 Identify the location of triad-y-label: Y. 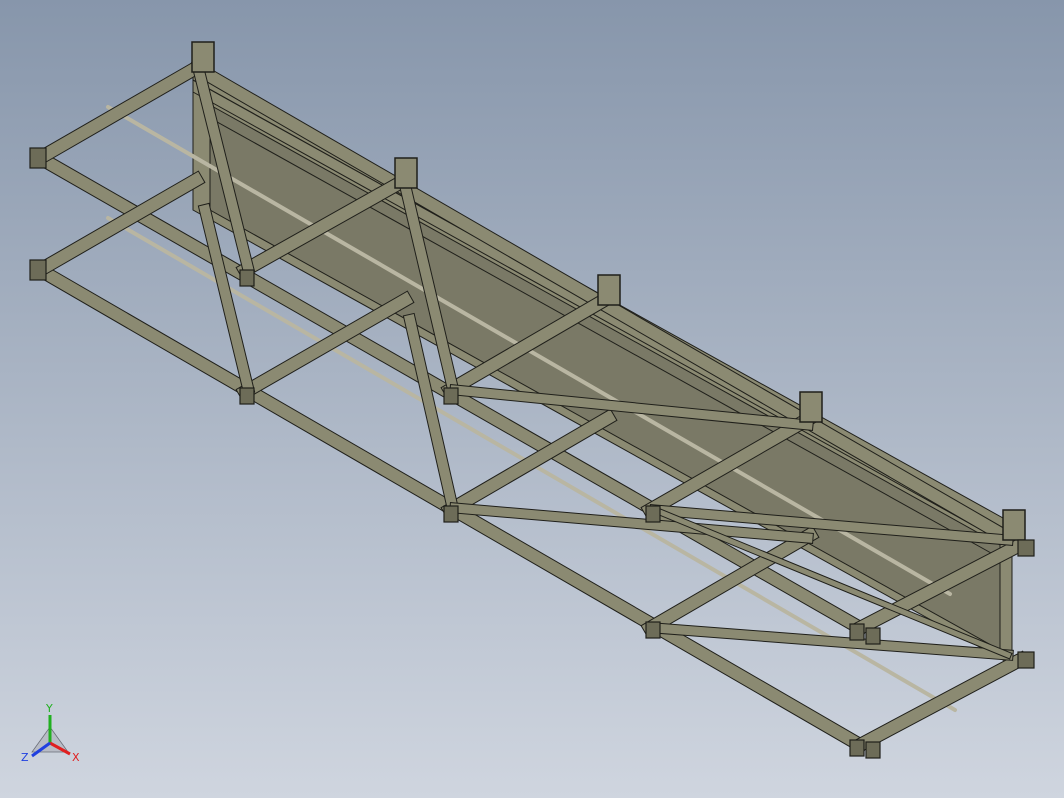
(49, 708).